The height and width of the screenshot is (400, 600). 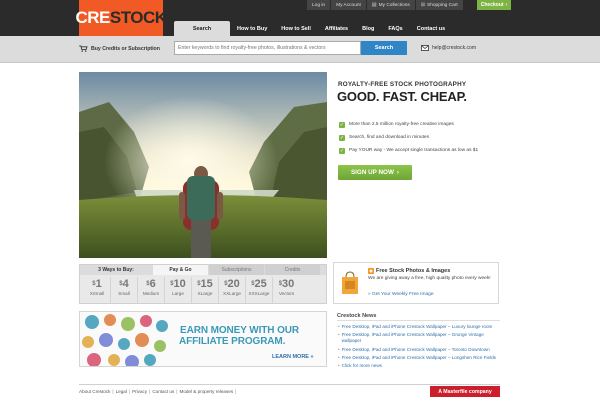 What do you see at coordinates (232, 284) in the screenshot?
I see `price-amount: $20` at bounding box center [232, 284].